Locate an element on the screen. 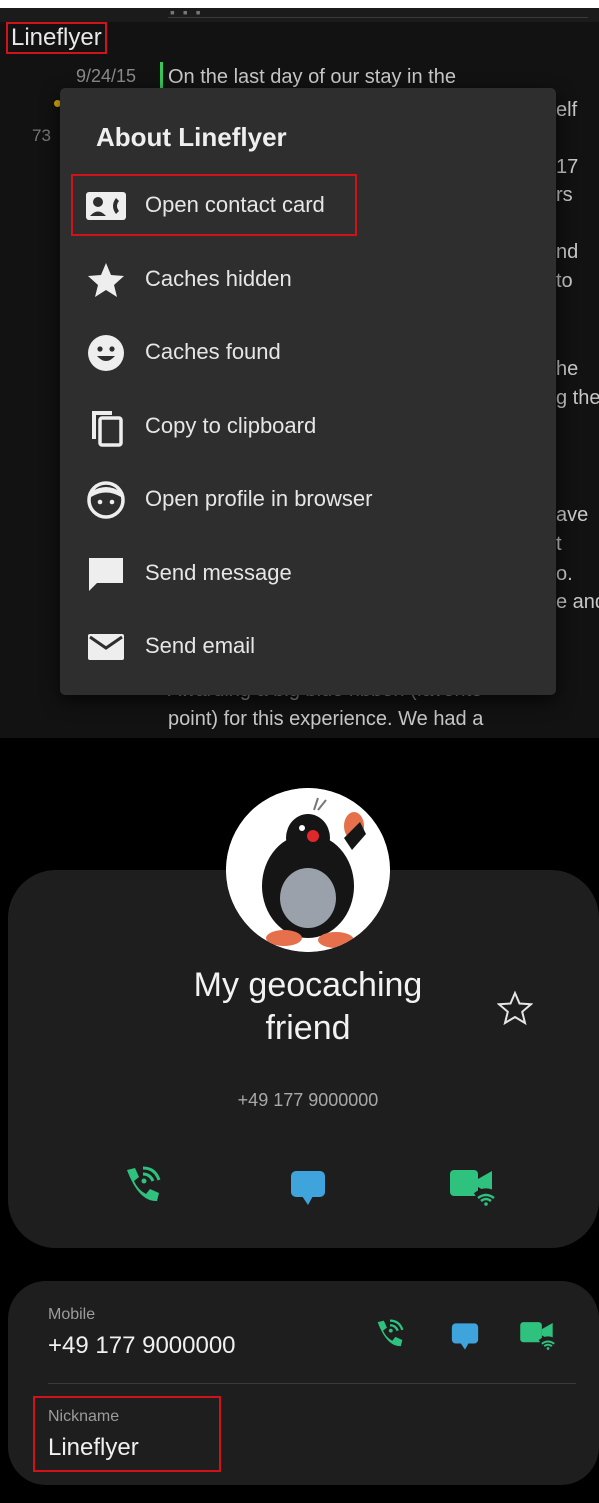 Image resolution: width=599 pixels, height=1503 pixels. menu-item-open-profile-in-browser: Open profile in browser is located at coordinates (308, 499).